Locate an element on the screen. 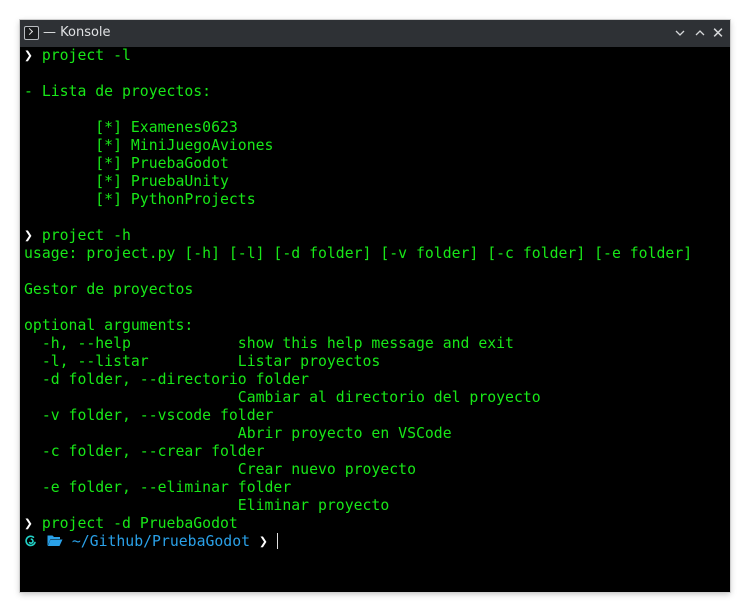 Image resolution: width=750 pixels, height=612 pixels. maximize-button is located at coordinates (700, 33).